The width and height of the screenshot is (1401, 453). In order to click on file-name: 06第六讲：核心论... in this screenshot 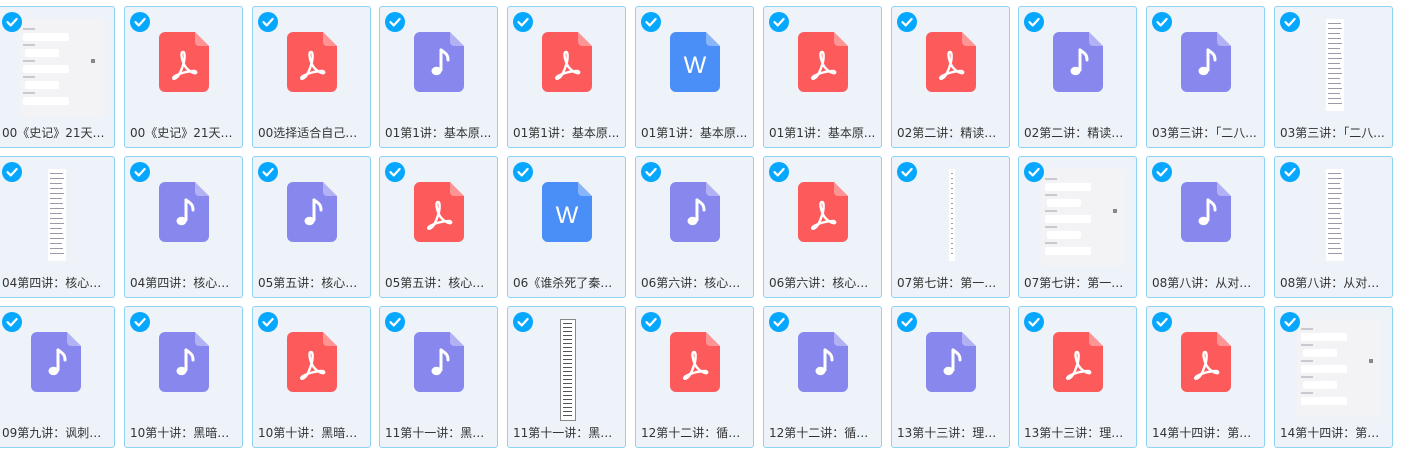, I will do `click(823, 283)`.